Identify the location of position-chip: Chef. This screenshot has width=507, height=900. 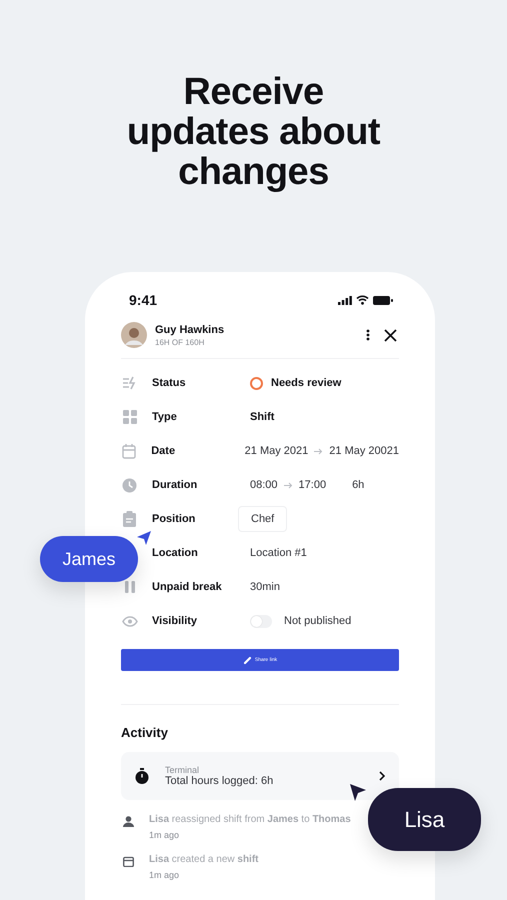
(263, 519).